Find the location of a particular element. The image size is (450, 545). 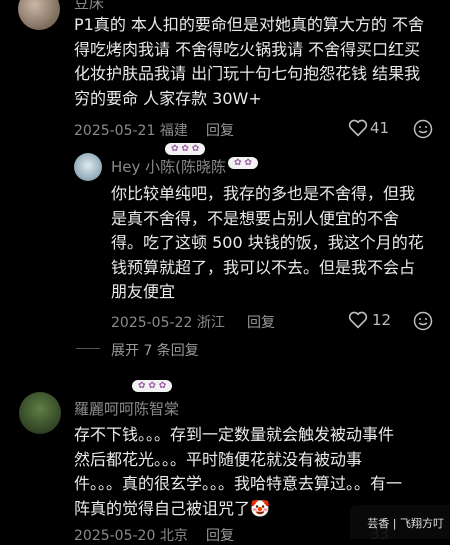

comment-location: 福建 is located at coordinates (173, 131).